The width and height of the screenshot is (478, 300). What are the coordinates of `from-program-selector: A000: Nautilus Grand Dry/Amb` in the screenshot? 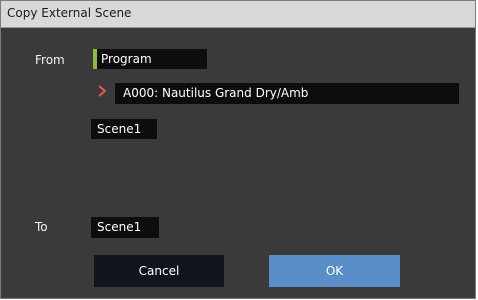 It's located at (287, 93).